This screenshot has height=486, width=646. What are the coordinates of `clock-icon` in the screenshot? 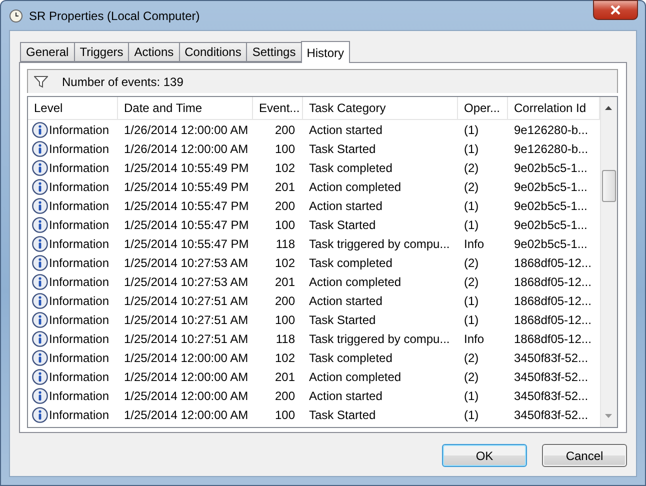 It's located at (16, 15).